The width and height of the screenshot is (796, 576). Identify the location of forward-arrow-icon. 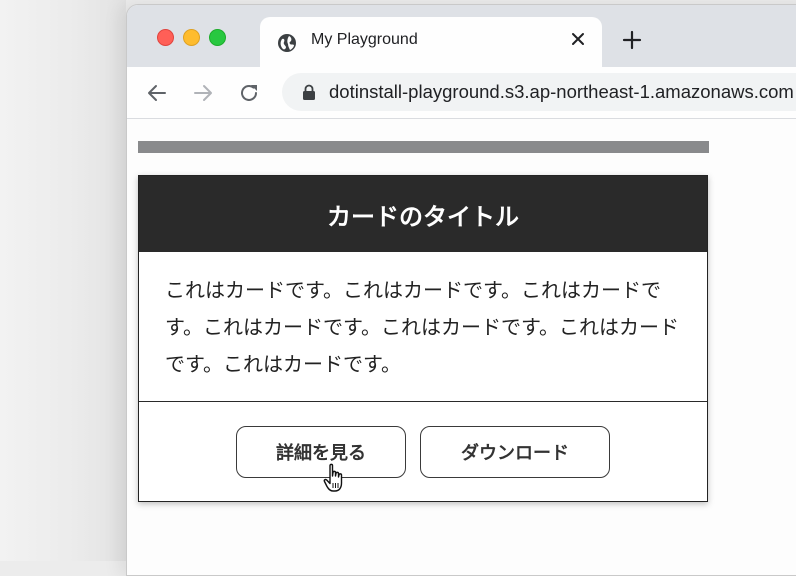
(203, 93).